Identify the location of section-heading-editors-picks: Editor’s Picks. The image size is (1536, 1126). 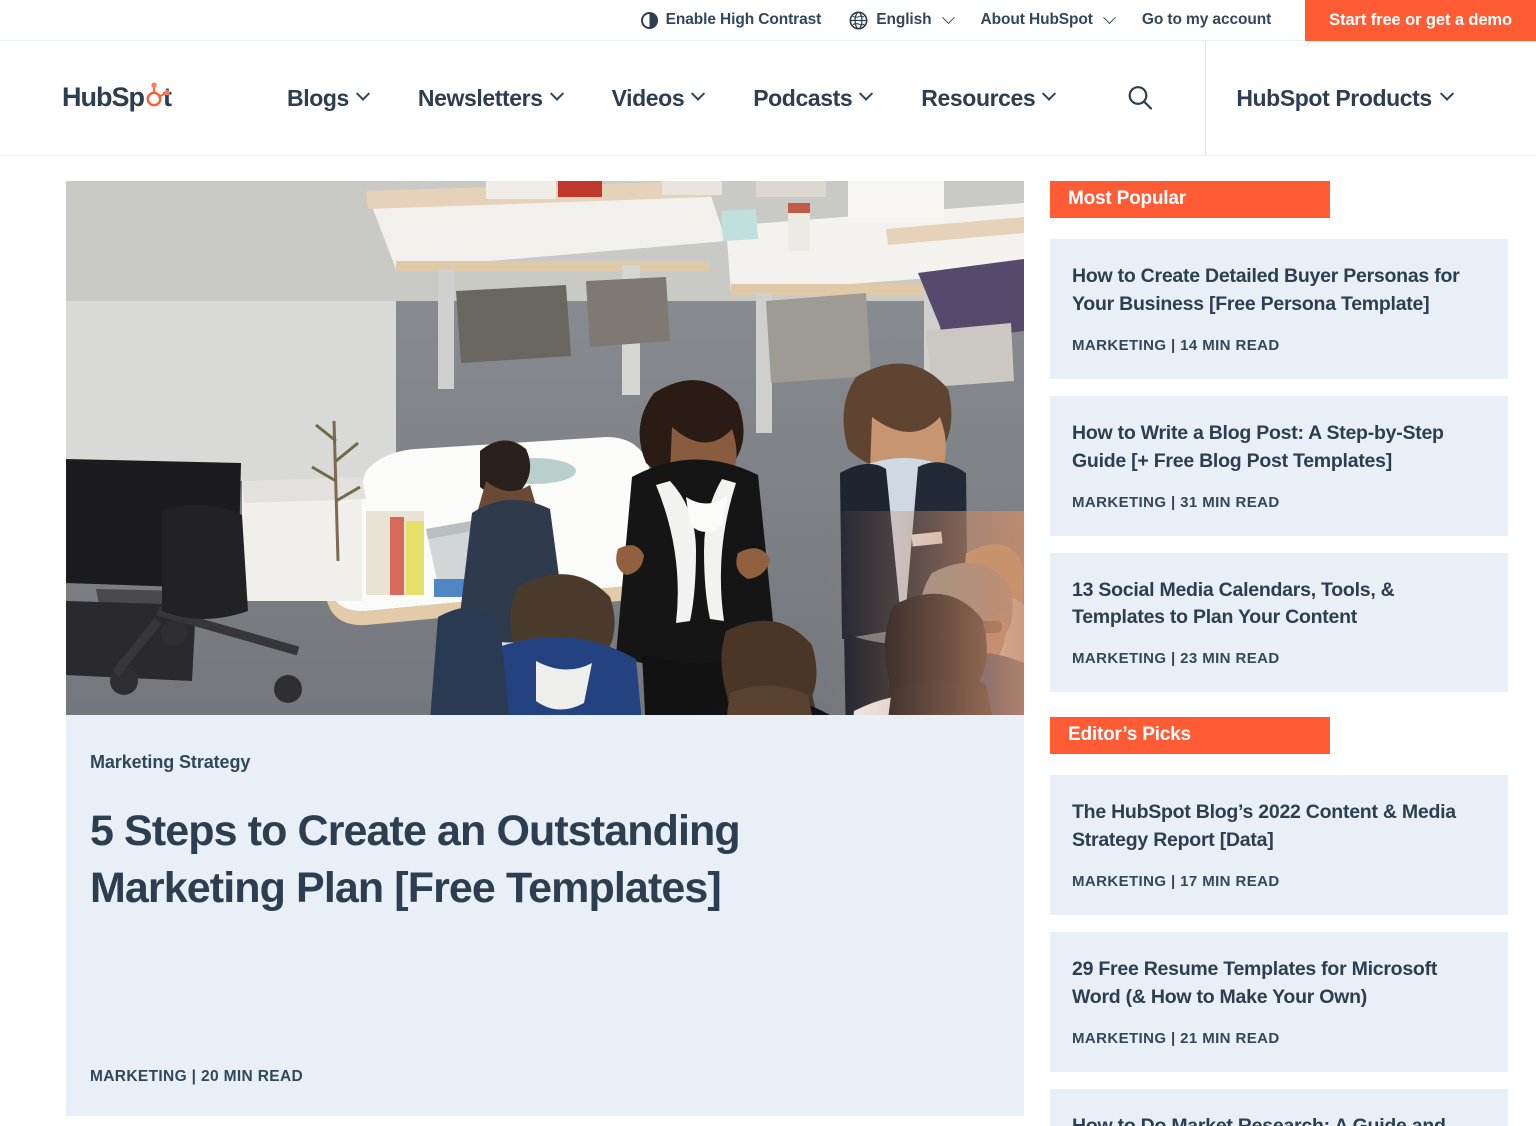
(1190, 736).